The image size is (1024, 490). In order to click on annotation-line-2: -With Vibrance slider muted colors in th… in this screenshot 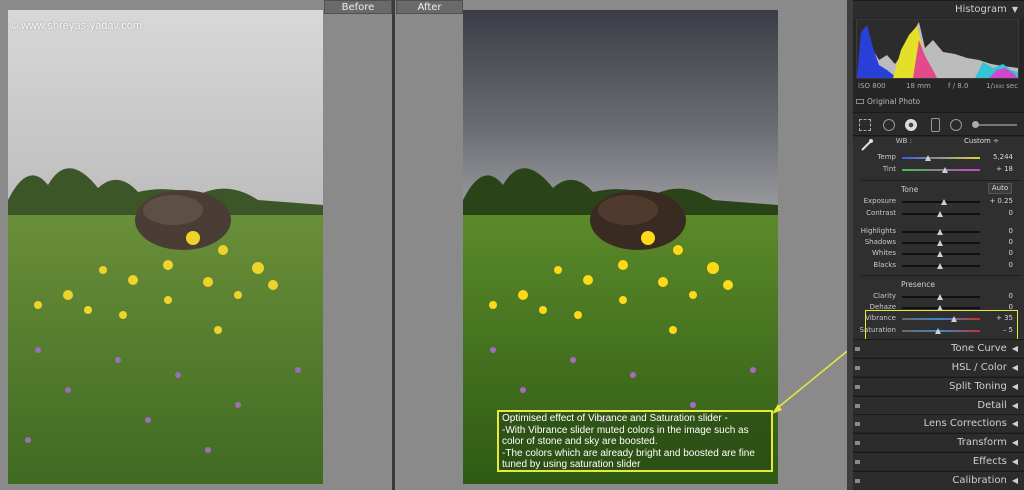, I will do `click(625, 430)`.